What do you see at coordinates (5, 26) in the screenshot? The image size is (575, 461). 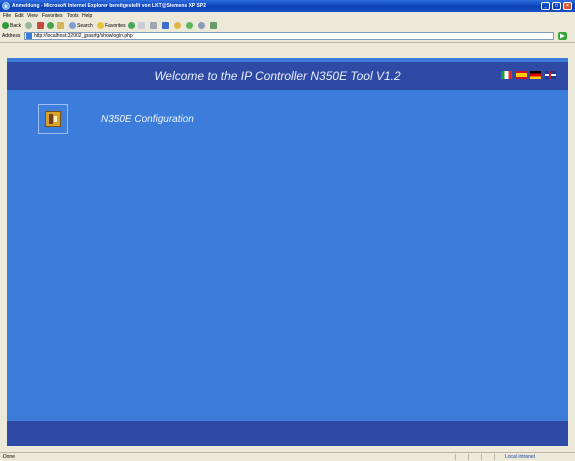 I see `back-arrow-icon` at bounding box center [5, 26].